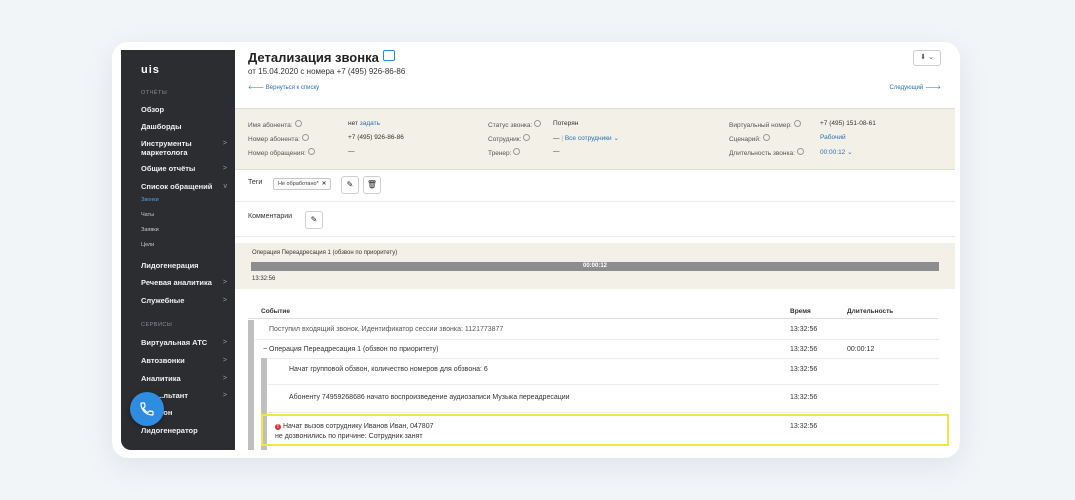 This screenshot has width=1075, height=500. I want to click on sidebar-subitem-calls: Звонки, so click(150, 200).